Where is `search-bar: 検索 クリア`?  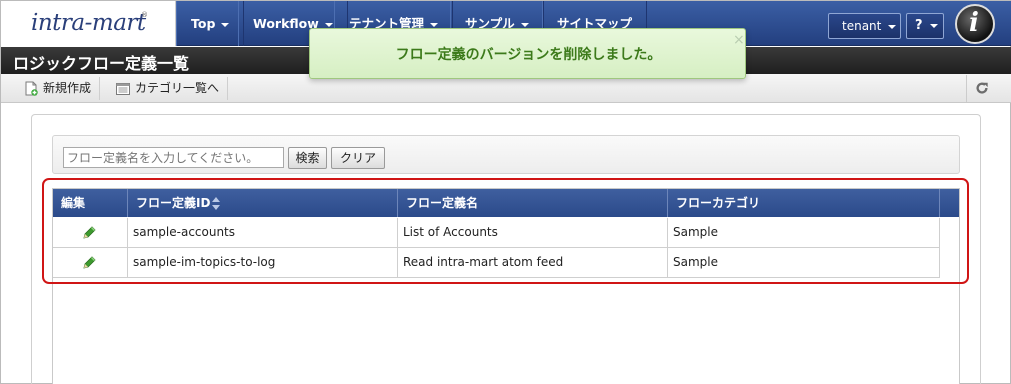
search-bar: 検索 クリア is located at coordinates (506, 154).